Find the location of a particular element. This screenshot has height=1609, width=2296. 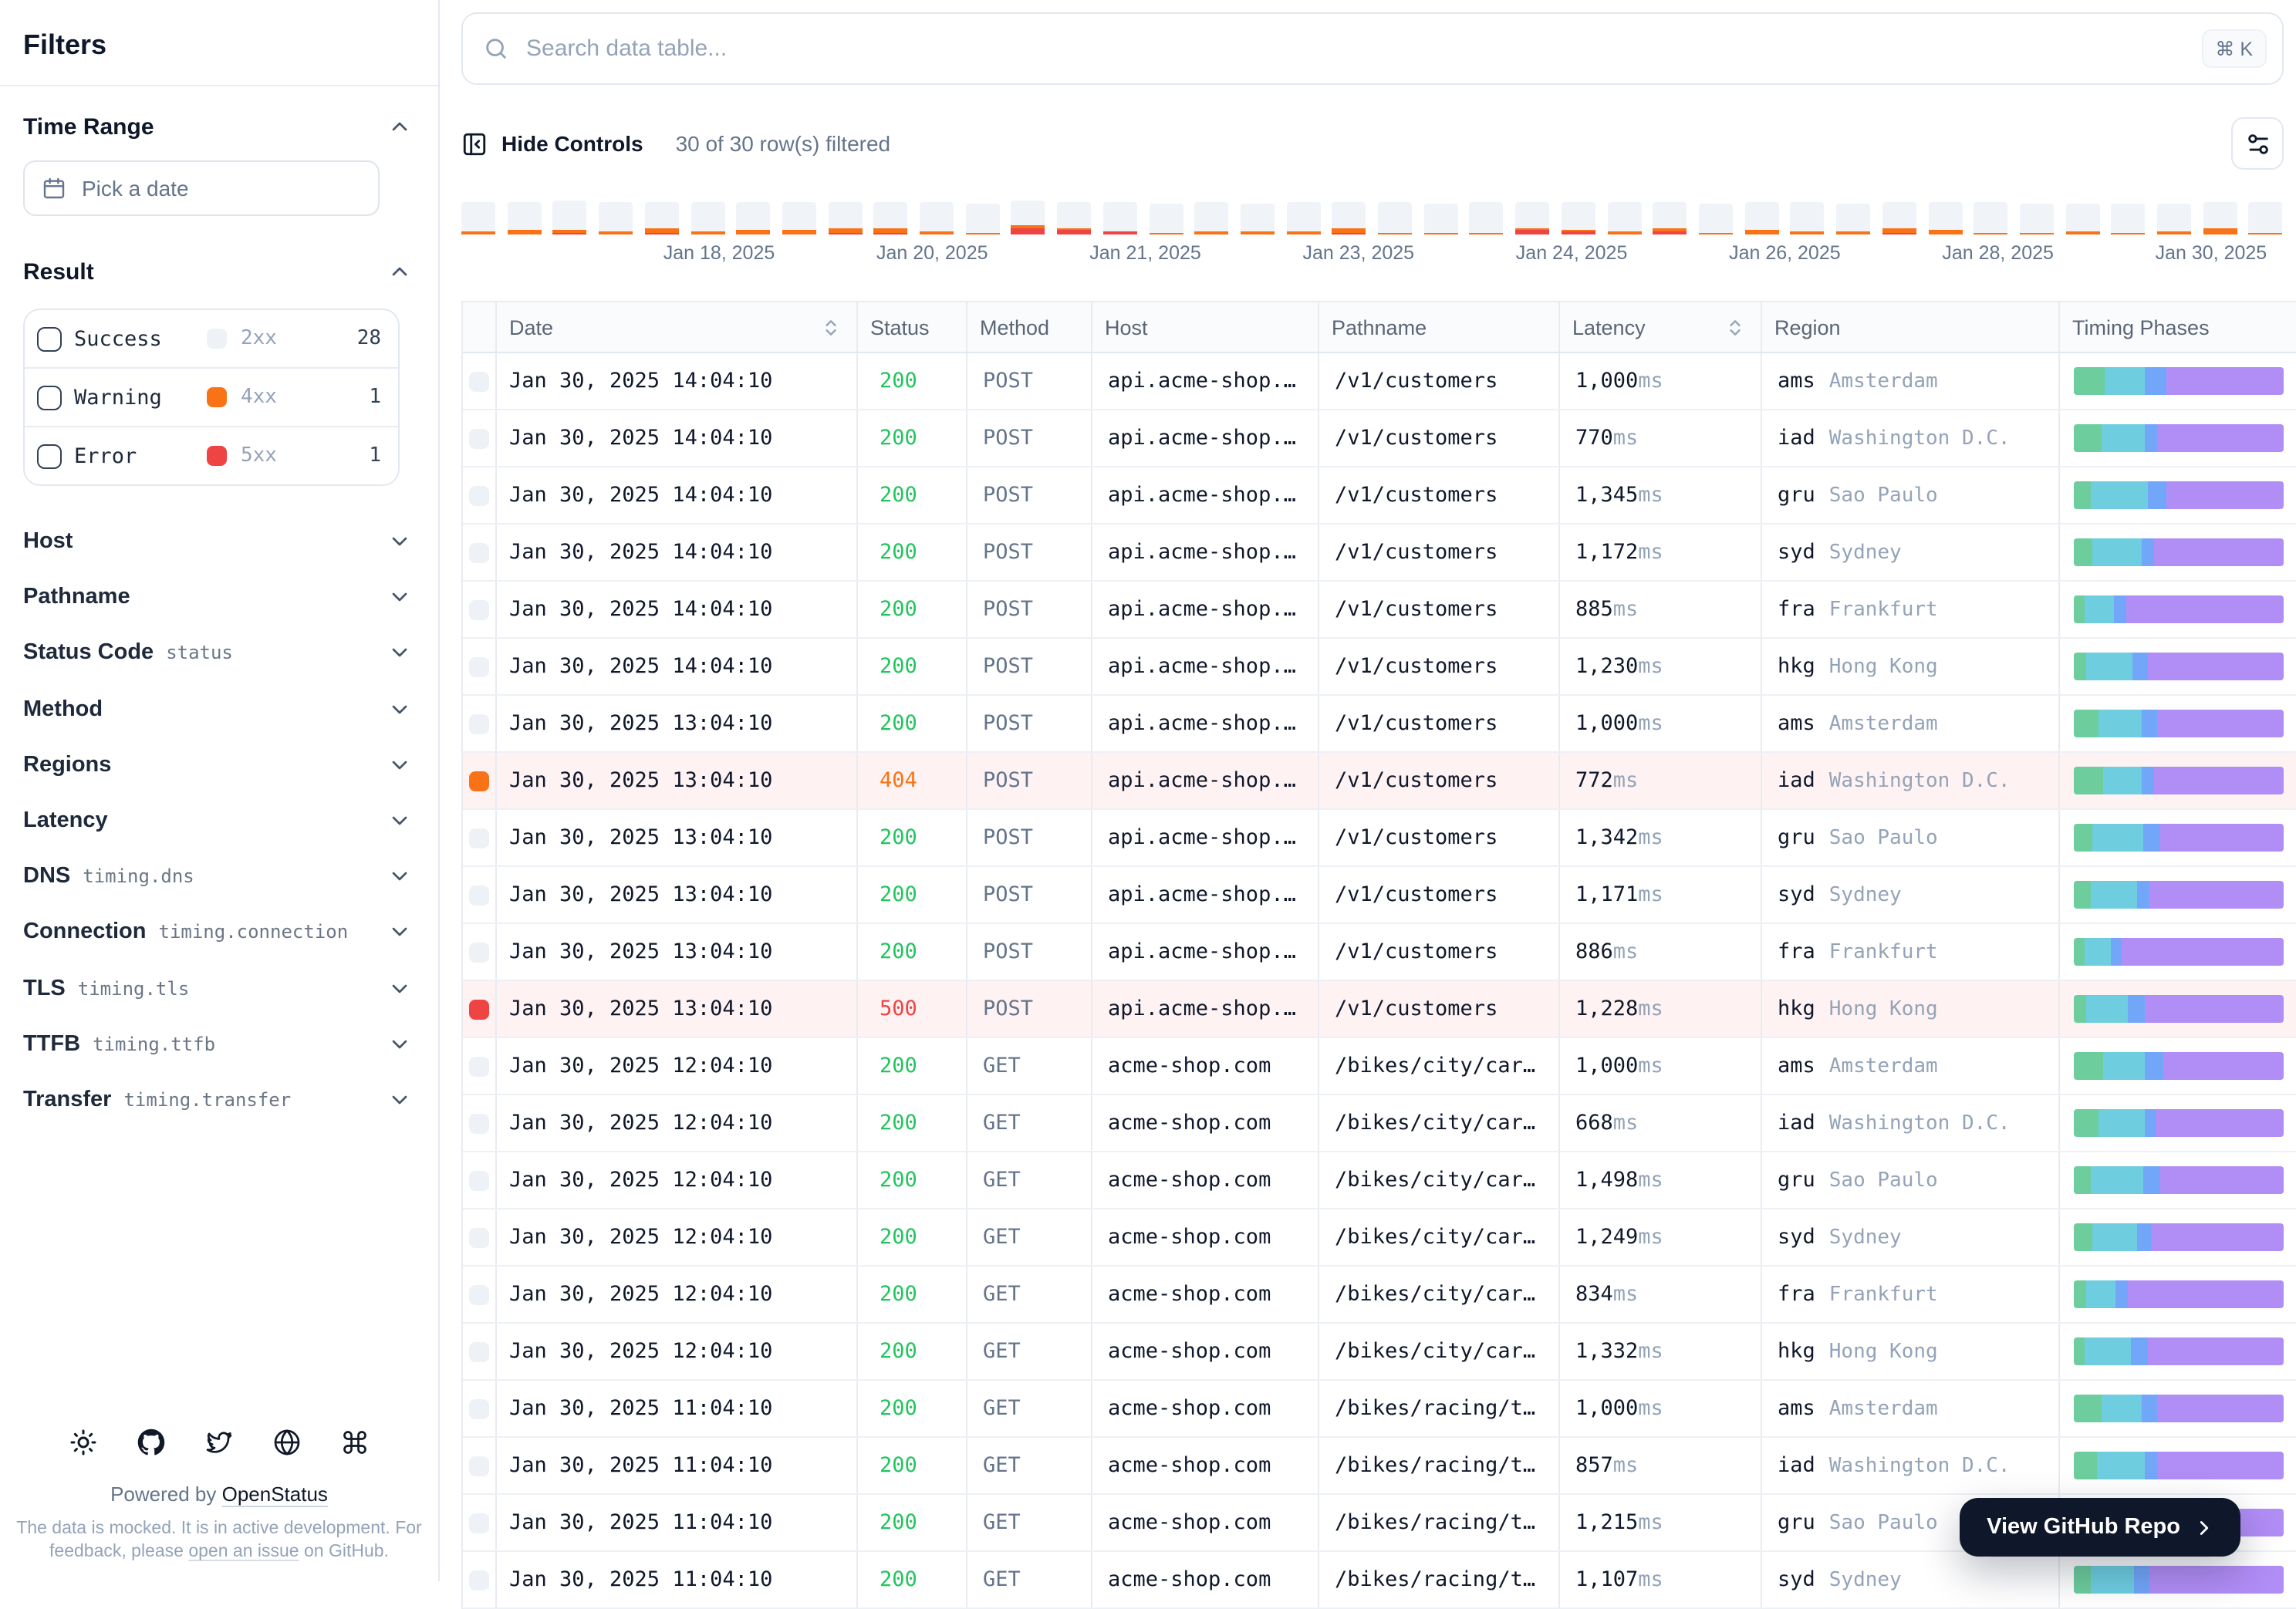

filter-accordion-row: Status Code status is located at coordinates (219, 653).